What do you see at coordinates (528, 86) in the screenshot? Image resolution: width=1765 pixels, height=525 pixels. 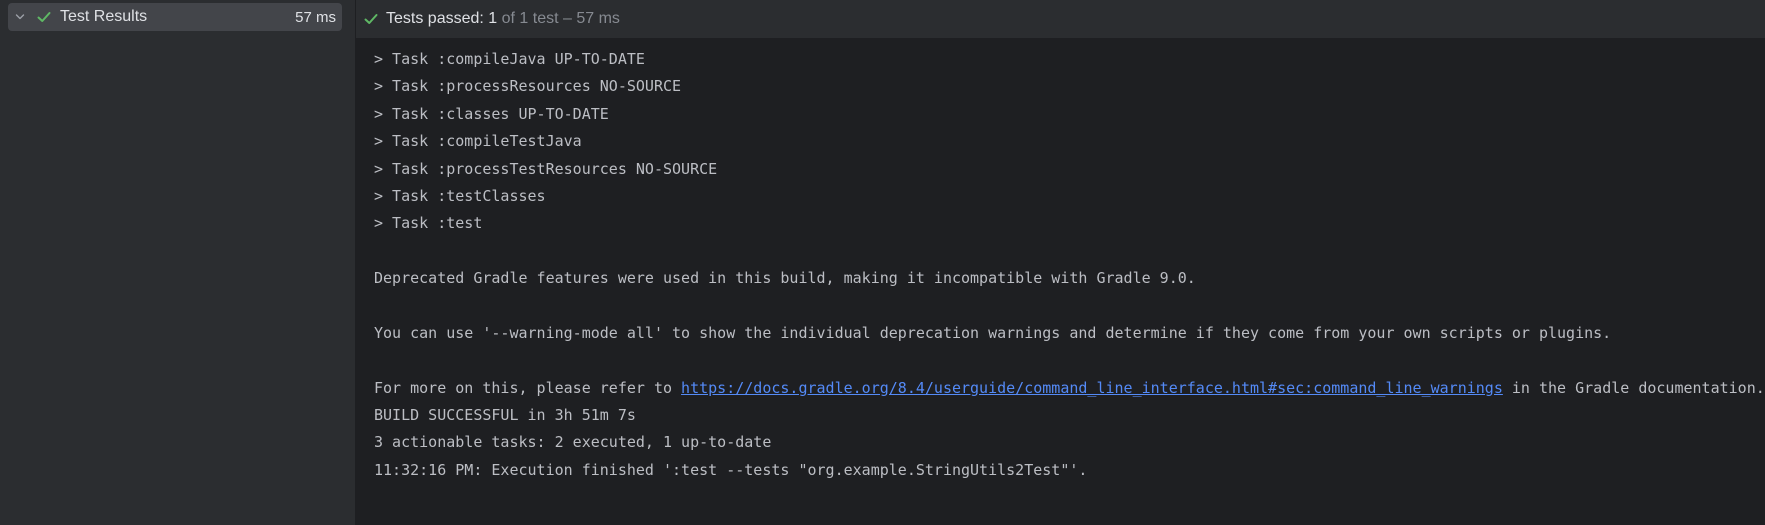 I see `console-line: > Task :processResources NO-SOURCE` at bounding box center [528, 86].